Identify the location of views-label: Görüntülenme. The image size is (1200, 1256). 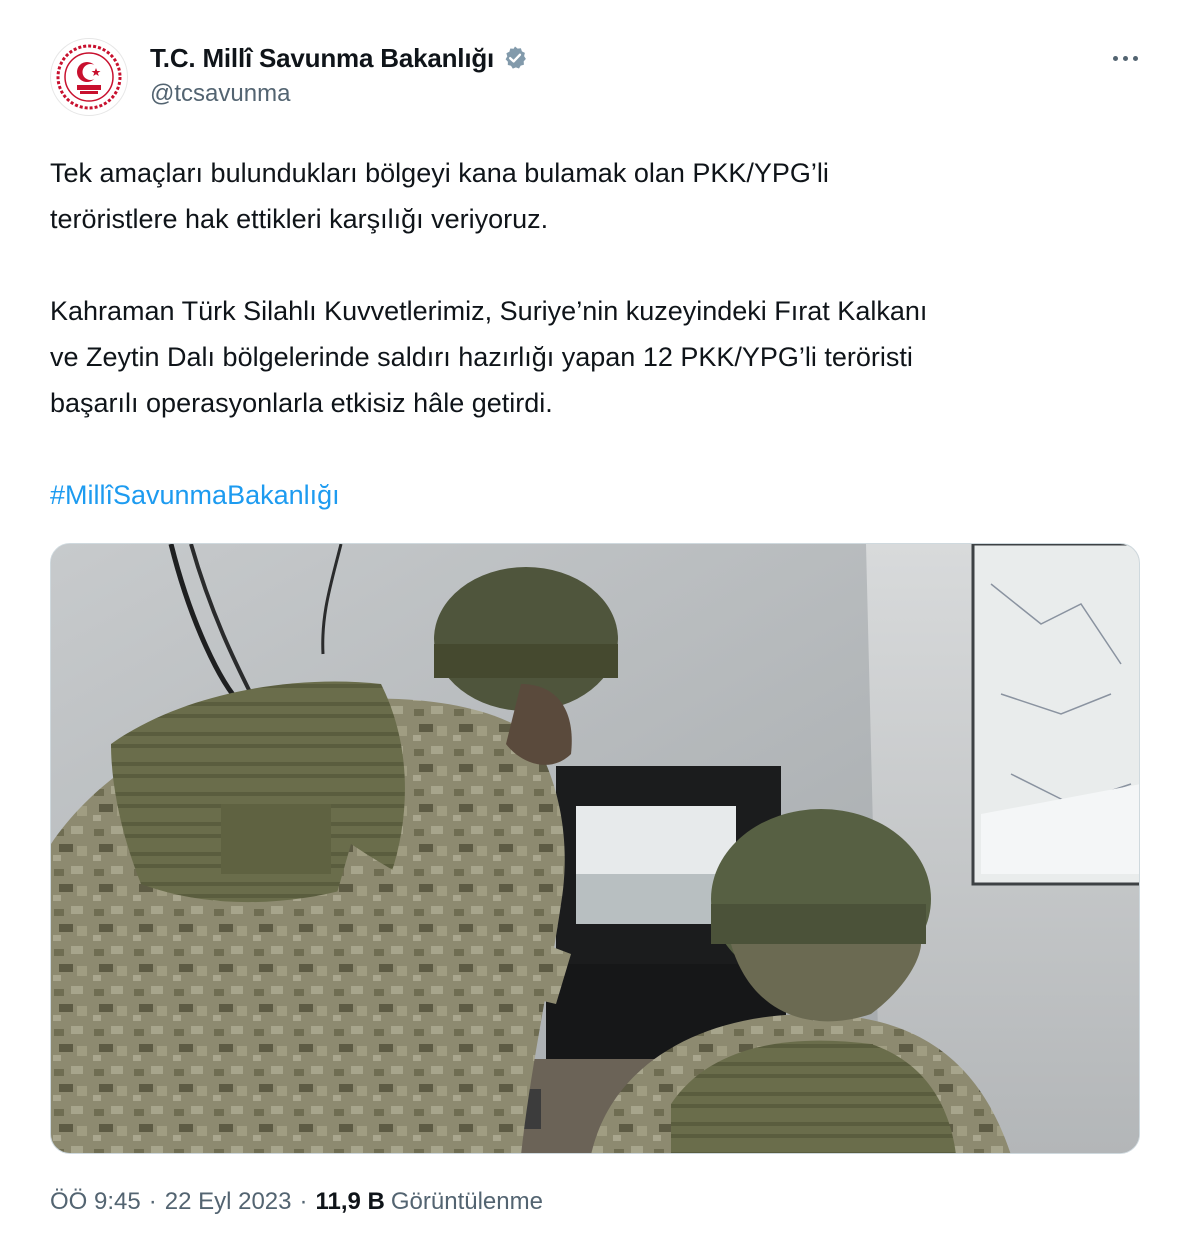
(467, 1202).